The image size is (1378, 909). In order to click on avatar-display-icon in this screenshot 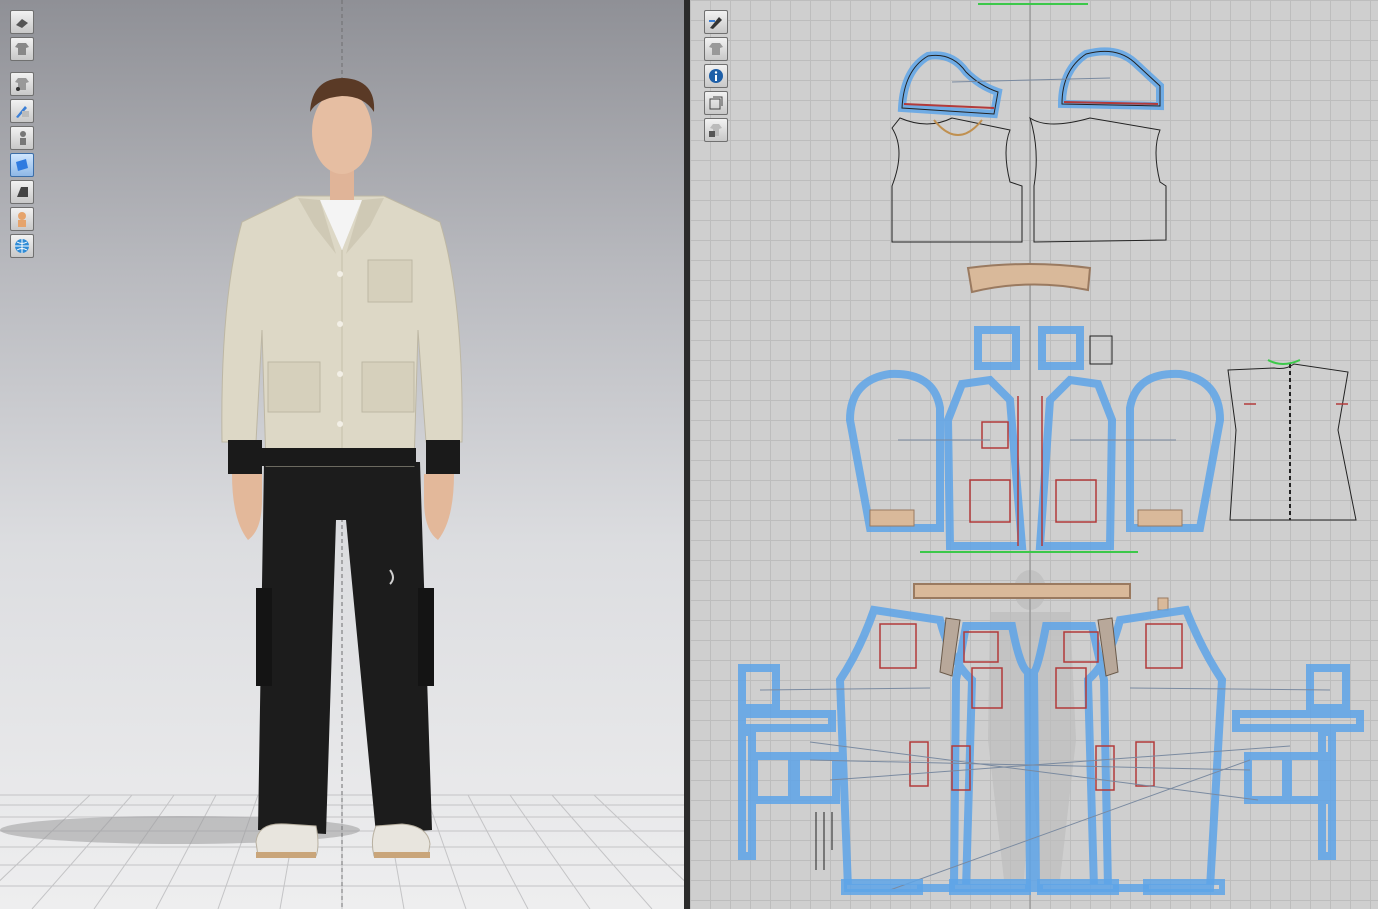, I will do `click(22, 138)`.